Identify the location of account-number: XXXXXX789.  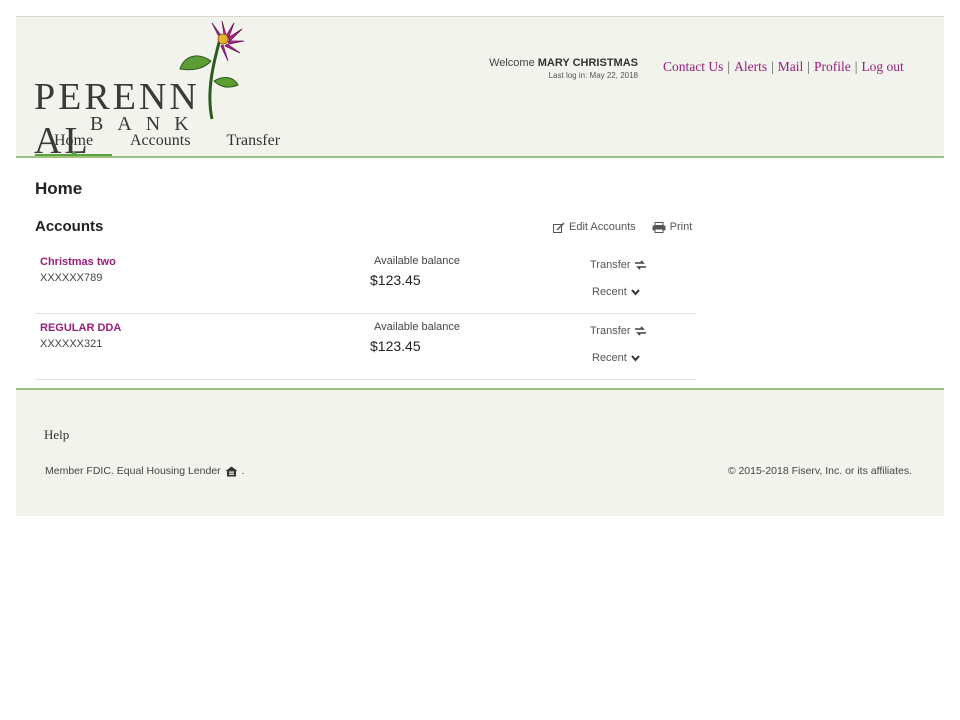
(71, 278).